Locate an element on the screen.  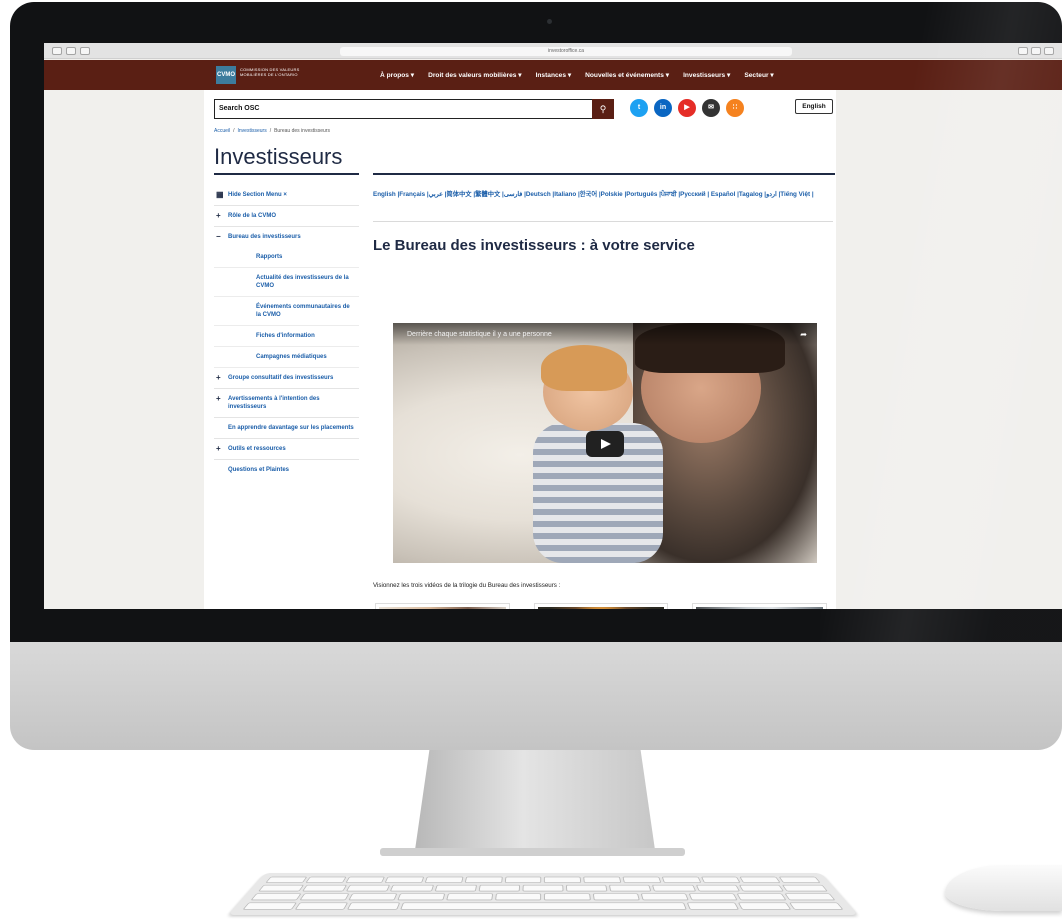
sidebar-item-bureau-investisseurs: − Bureau des investisseurs is located at coordinates (286, 237).